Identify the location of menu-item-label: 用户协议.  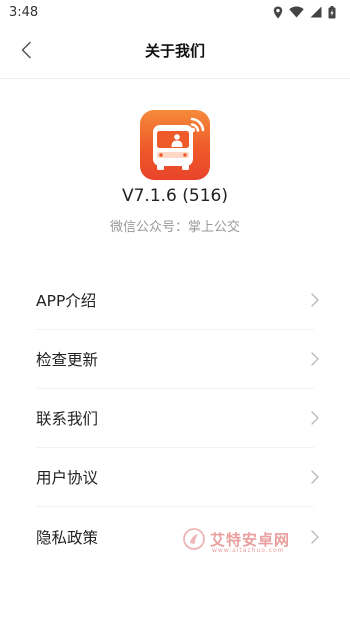
(67, 478).